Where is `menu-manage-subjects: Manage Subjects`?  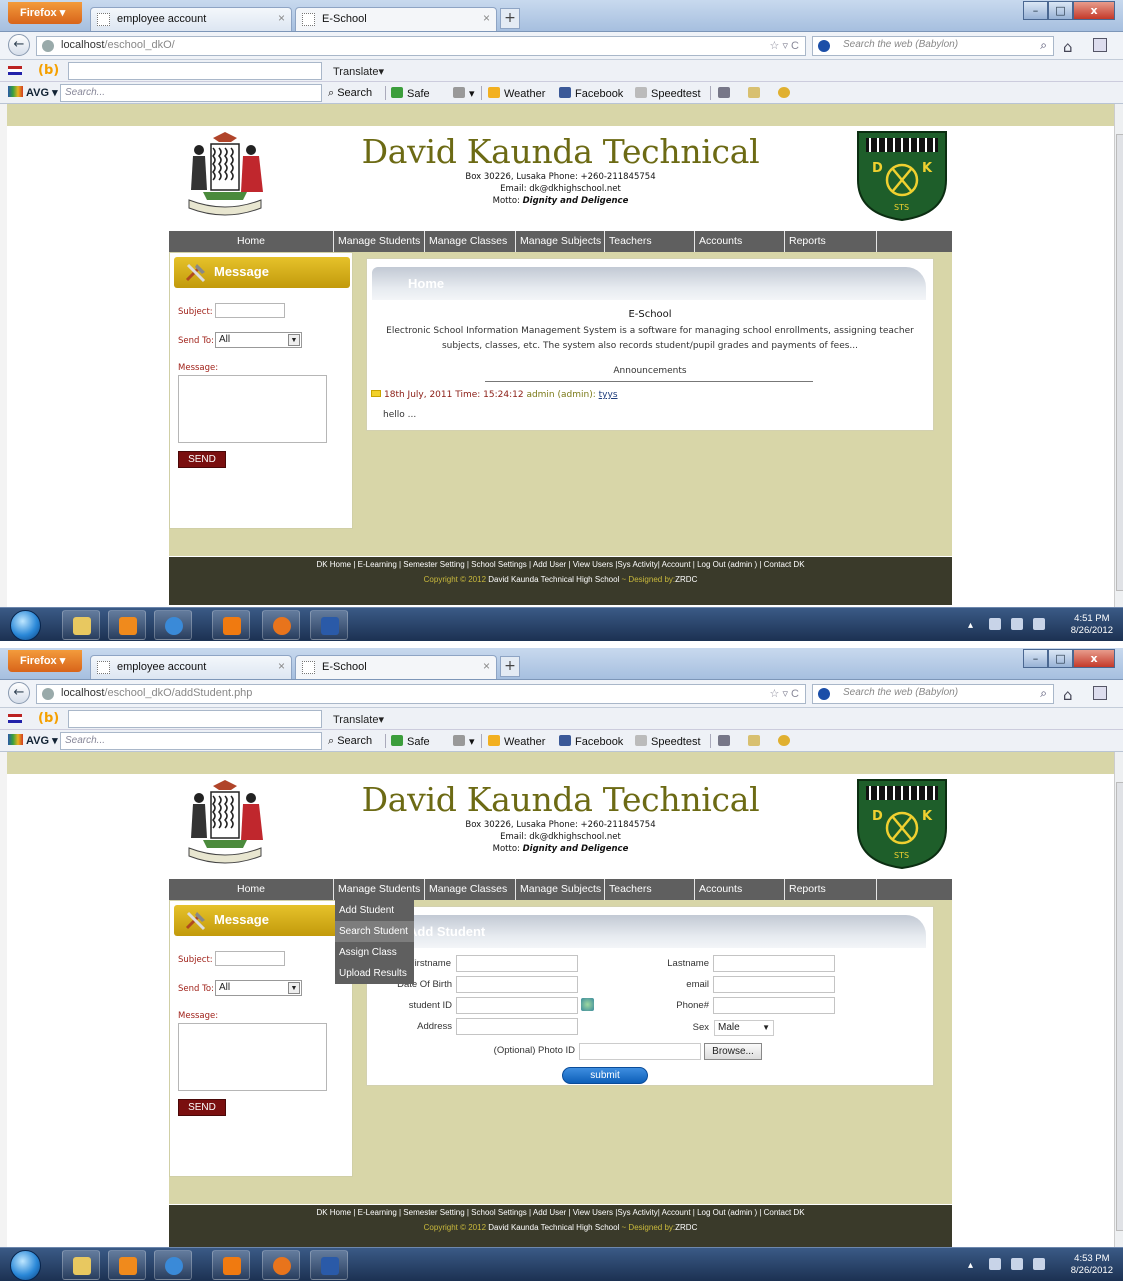 menu-manage-subjects: Manage Subjects is located at coordinates (560, 241).